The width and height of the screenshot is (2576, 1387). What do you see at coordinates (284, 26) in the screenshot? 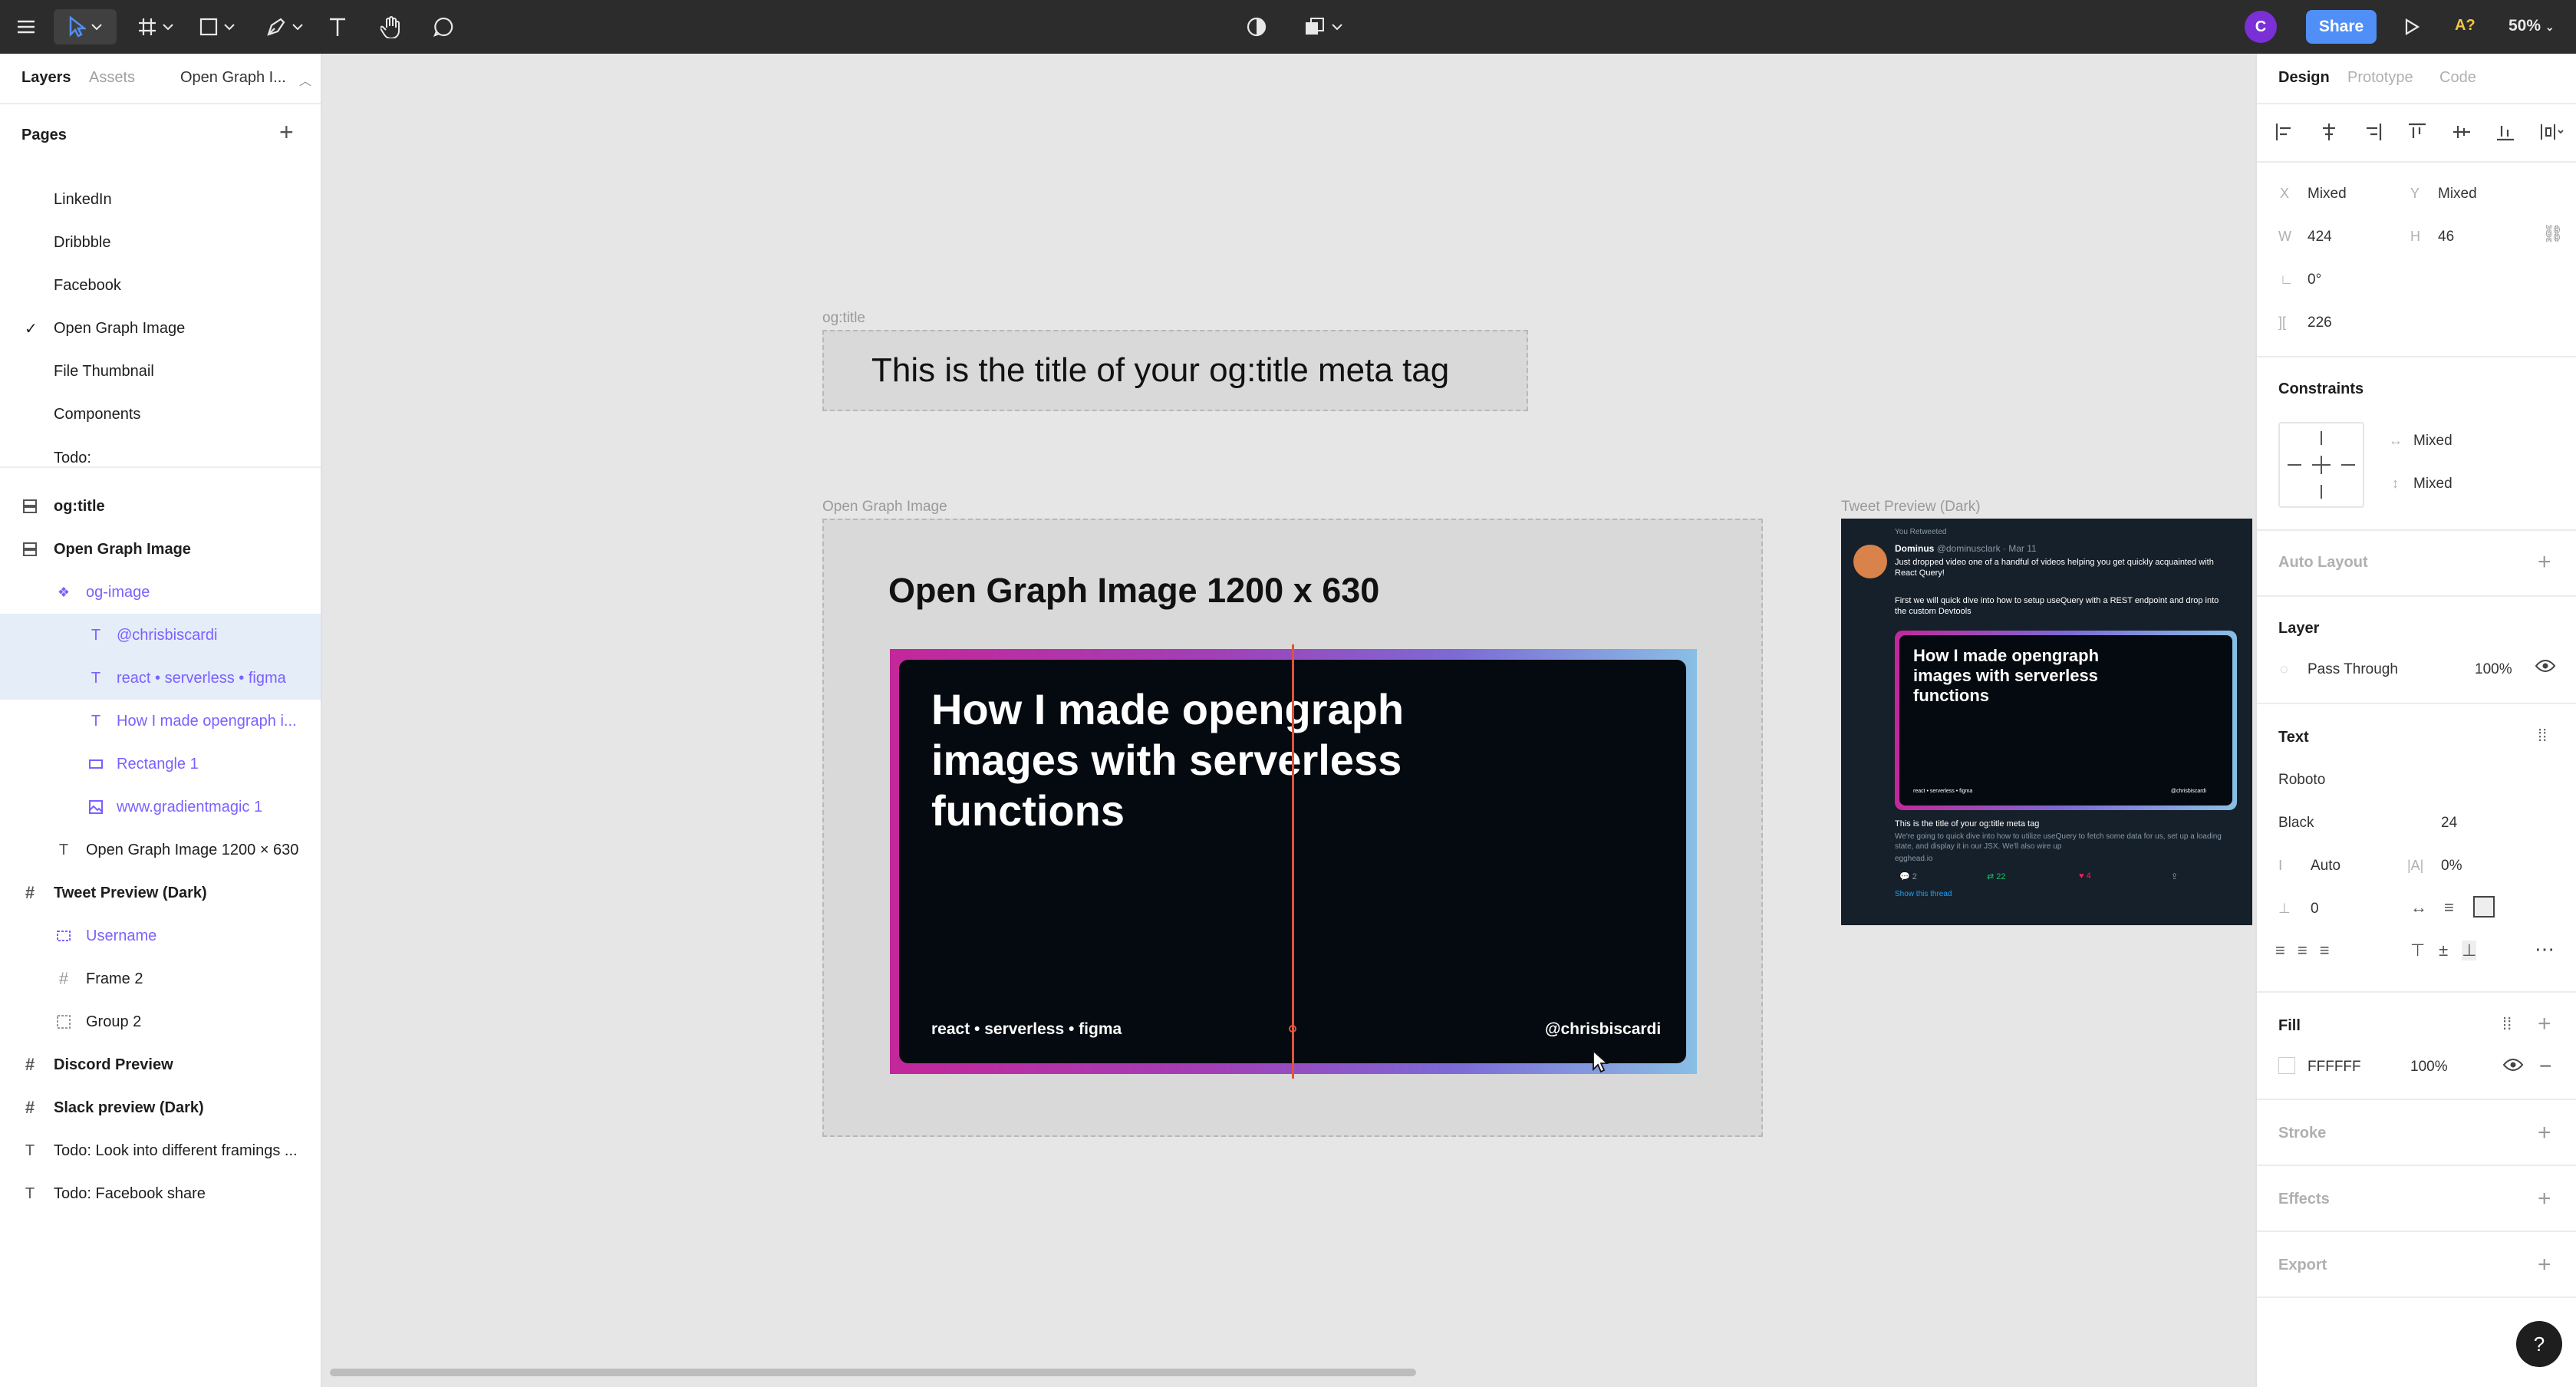
I see `pen-tool-button` at bounding box center [284, 26].